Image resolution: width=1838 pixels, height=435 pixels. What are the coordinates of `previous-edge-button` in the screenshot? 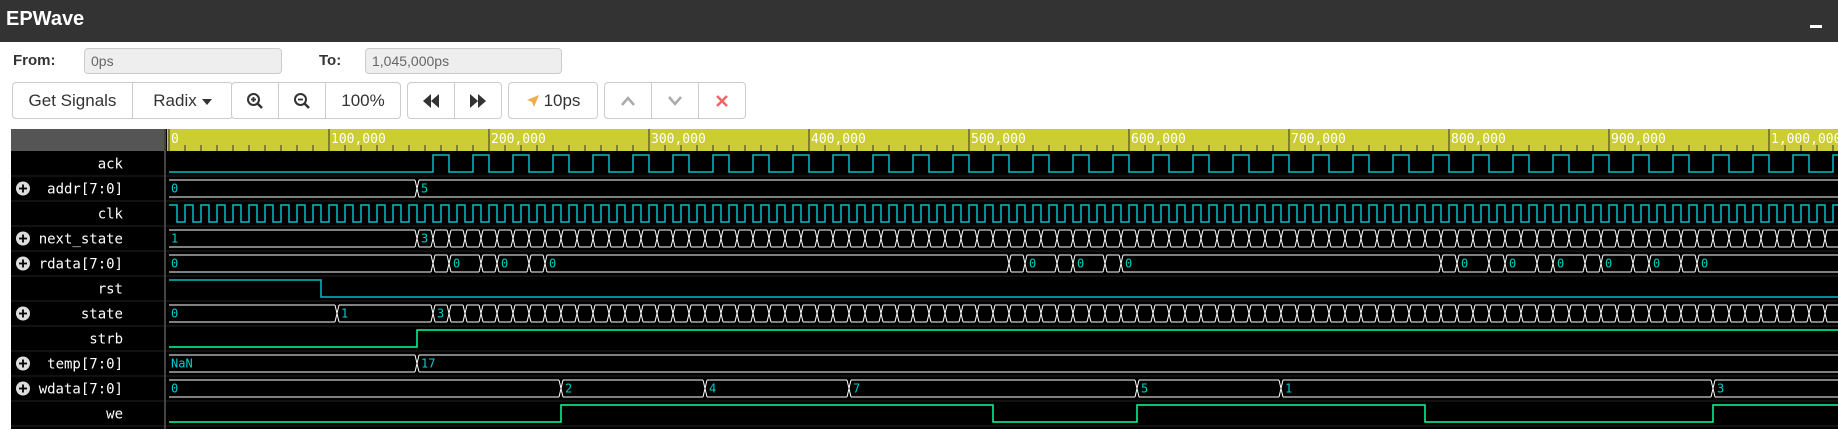 It's located at (628, 100).